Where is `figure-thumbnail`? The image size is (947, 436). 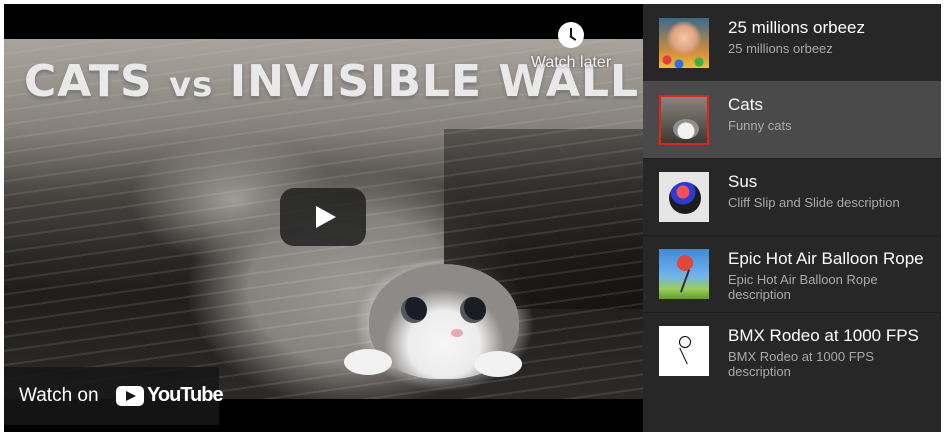 figure-thumbnail is located at coordinates (685, 198).